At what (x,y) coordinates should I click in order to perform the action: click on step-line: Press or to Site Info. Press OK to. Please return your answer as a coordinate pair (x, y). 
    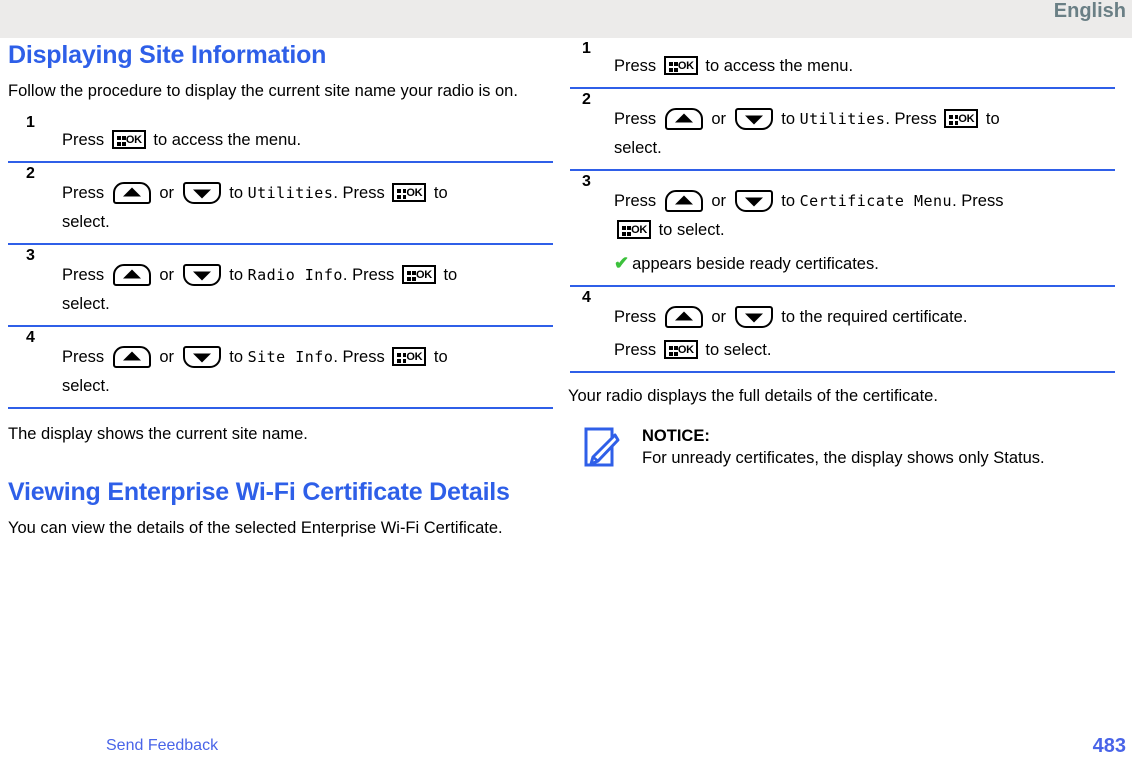
    Looking at the image, I should click on (307, 357).